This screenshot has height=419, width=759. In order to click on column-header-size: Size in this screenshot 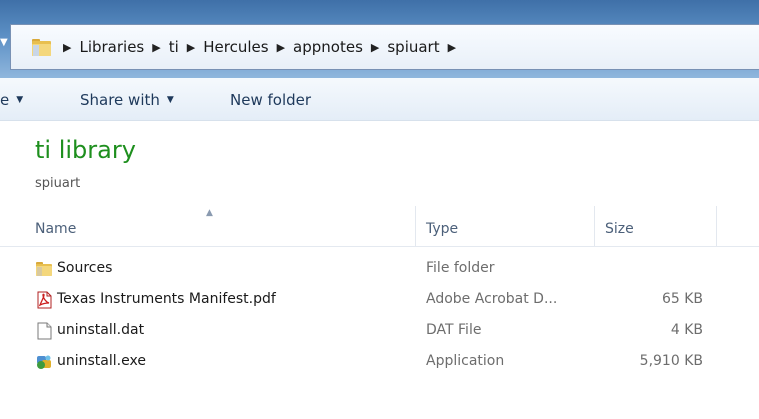, I will do `click(619, 229)`.